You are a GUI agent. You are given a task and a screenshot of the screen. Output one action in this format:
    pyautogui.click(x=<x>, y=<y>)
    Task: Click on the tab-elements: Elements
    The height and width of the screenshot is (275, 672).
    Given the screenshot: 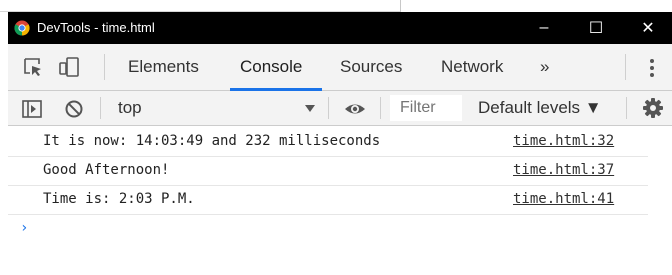 What is the action you would take?
    pyautogui.click(x=163, y=67)
    